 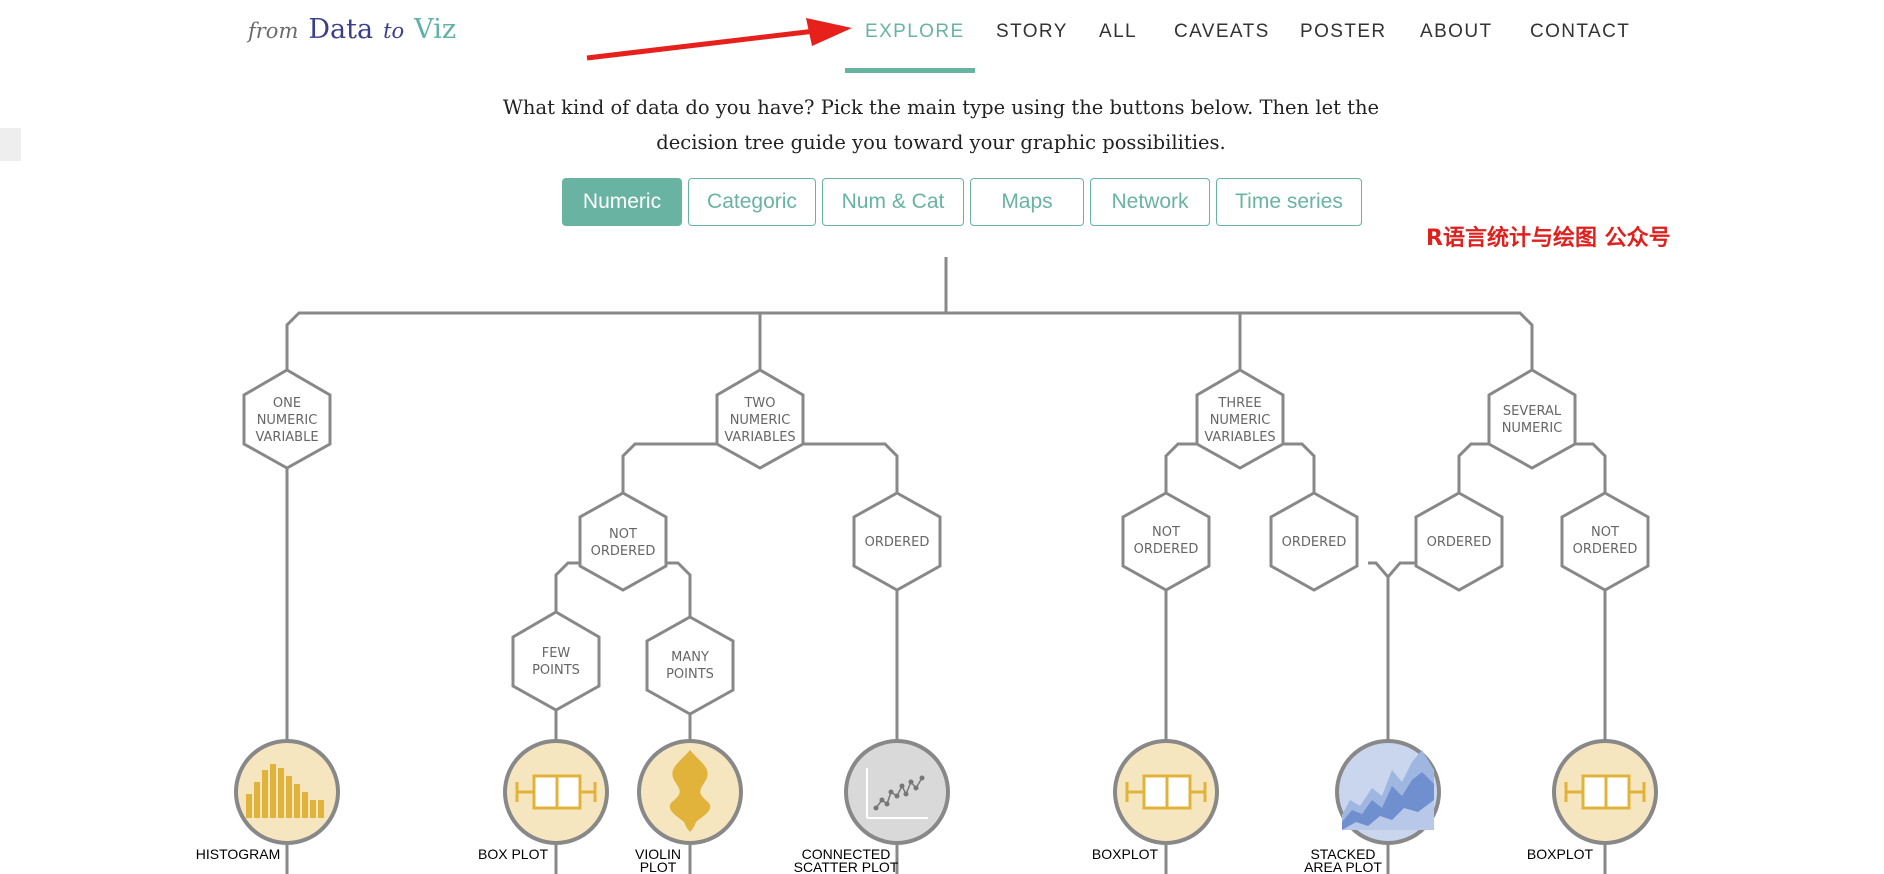 What do you see at coordinates (1548, 238) in the screenshot?
I see `watermark-text: R语言统计与绘图 公众号` at bounding box center [1548, 238].